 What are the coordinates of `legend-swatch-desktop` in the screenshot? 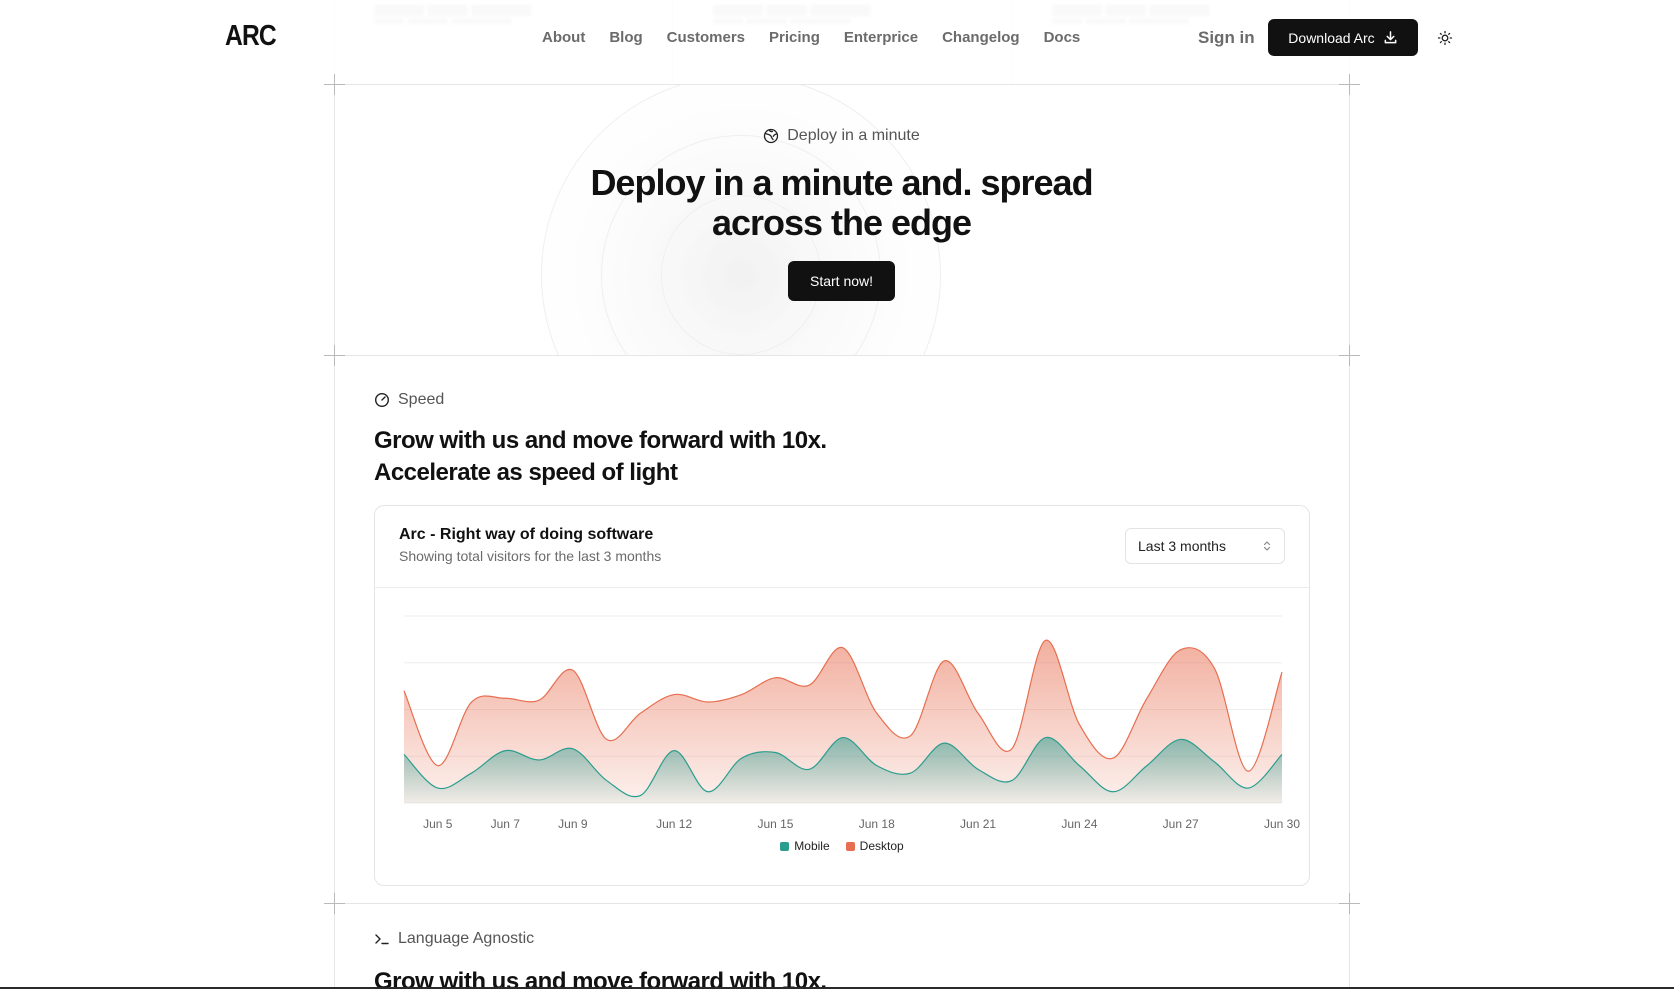 It's located at (850, 846).